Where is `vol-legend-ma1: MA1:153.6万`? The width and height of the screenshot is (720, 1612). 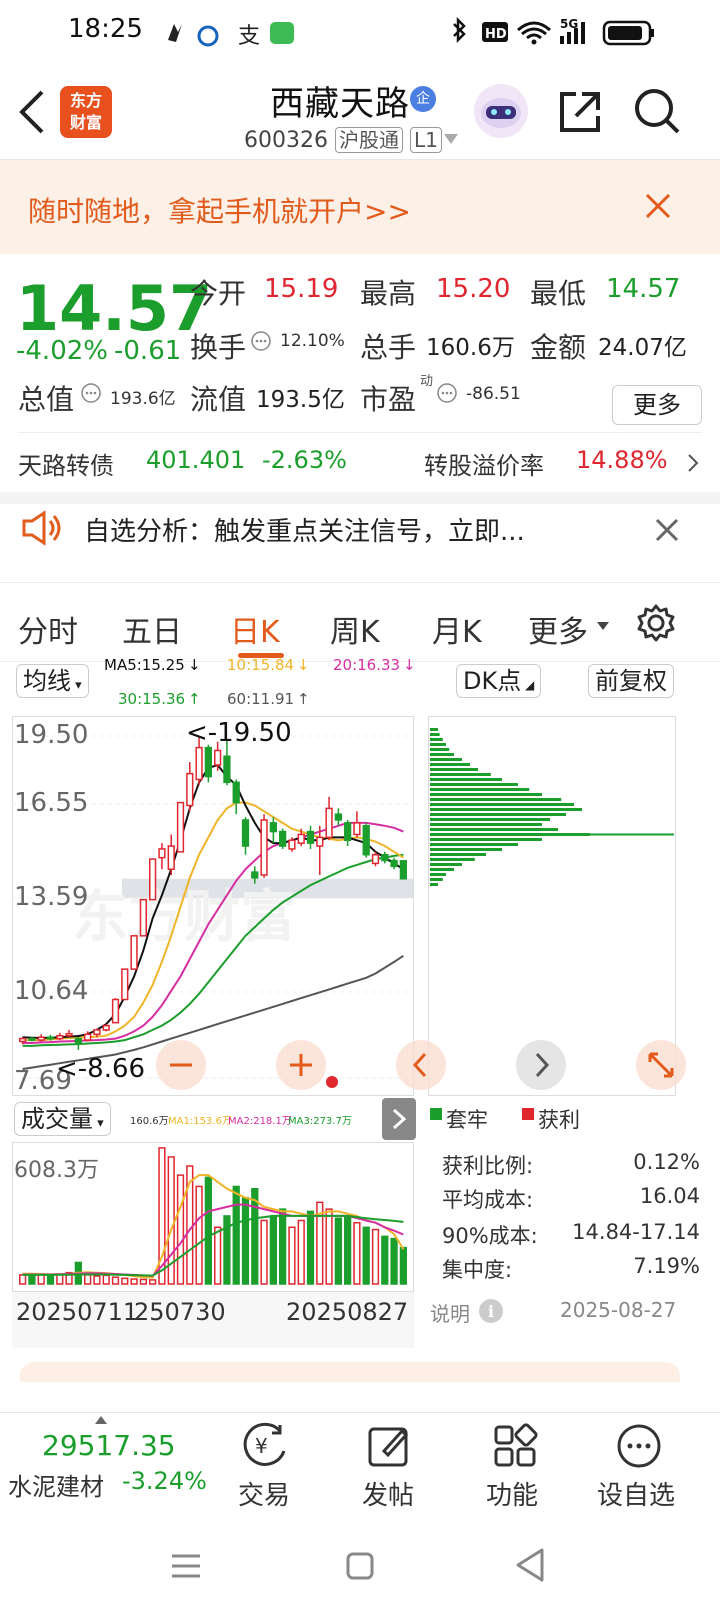 vol-legend-ma1: MA1:153.6万 is located at coordinates (200, 1121).